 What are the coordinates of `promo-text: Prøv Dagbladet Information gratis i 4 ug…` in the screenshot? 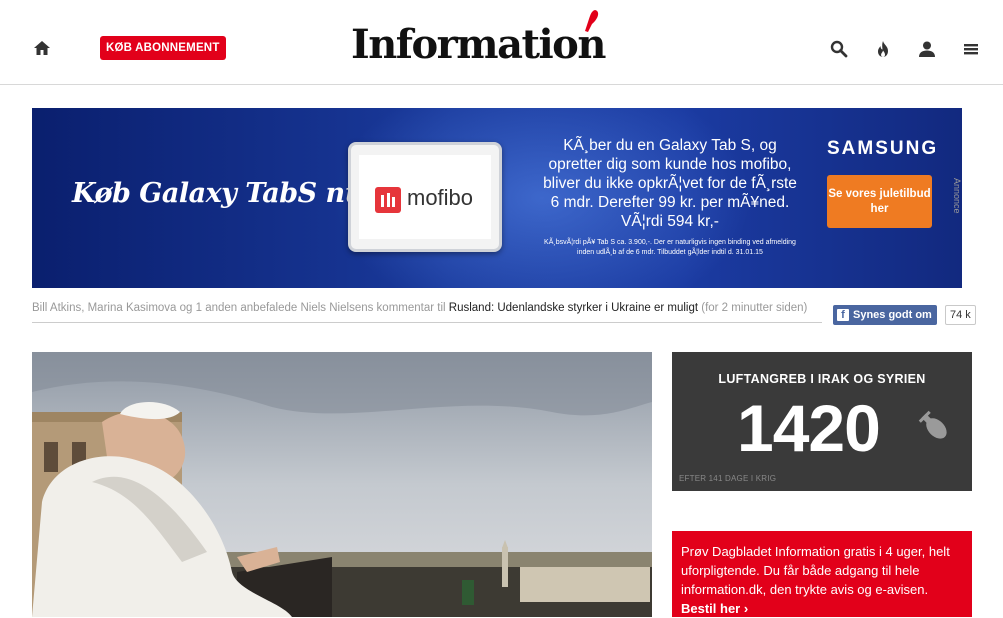 It's located at (815, 570).